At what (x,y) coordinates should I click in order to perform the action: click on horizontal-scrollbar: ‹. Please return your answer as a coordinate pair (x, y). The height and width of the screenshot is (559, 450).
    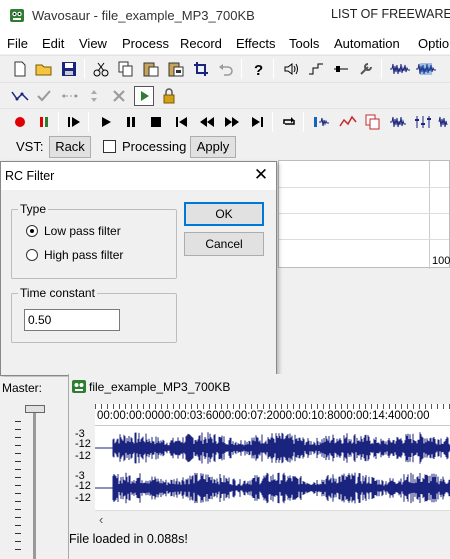
    Looking at the image, I should click on (272, 519).